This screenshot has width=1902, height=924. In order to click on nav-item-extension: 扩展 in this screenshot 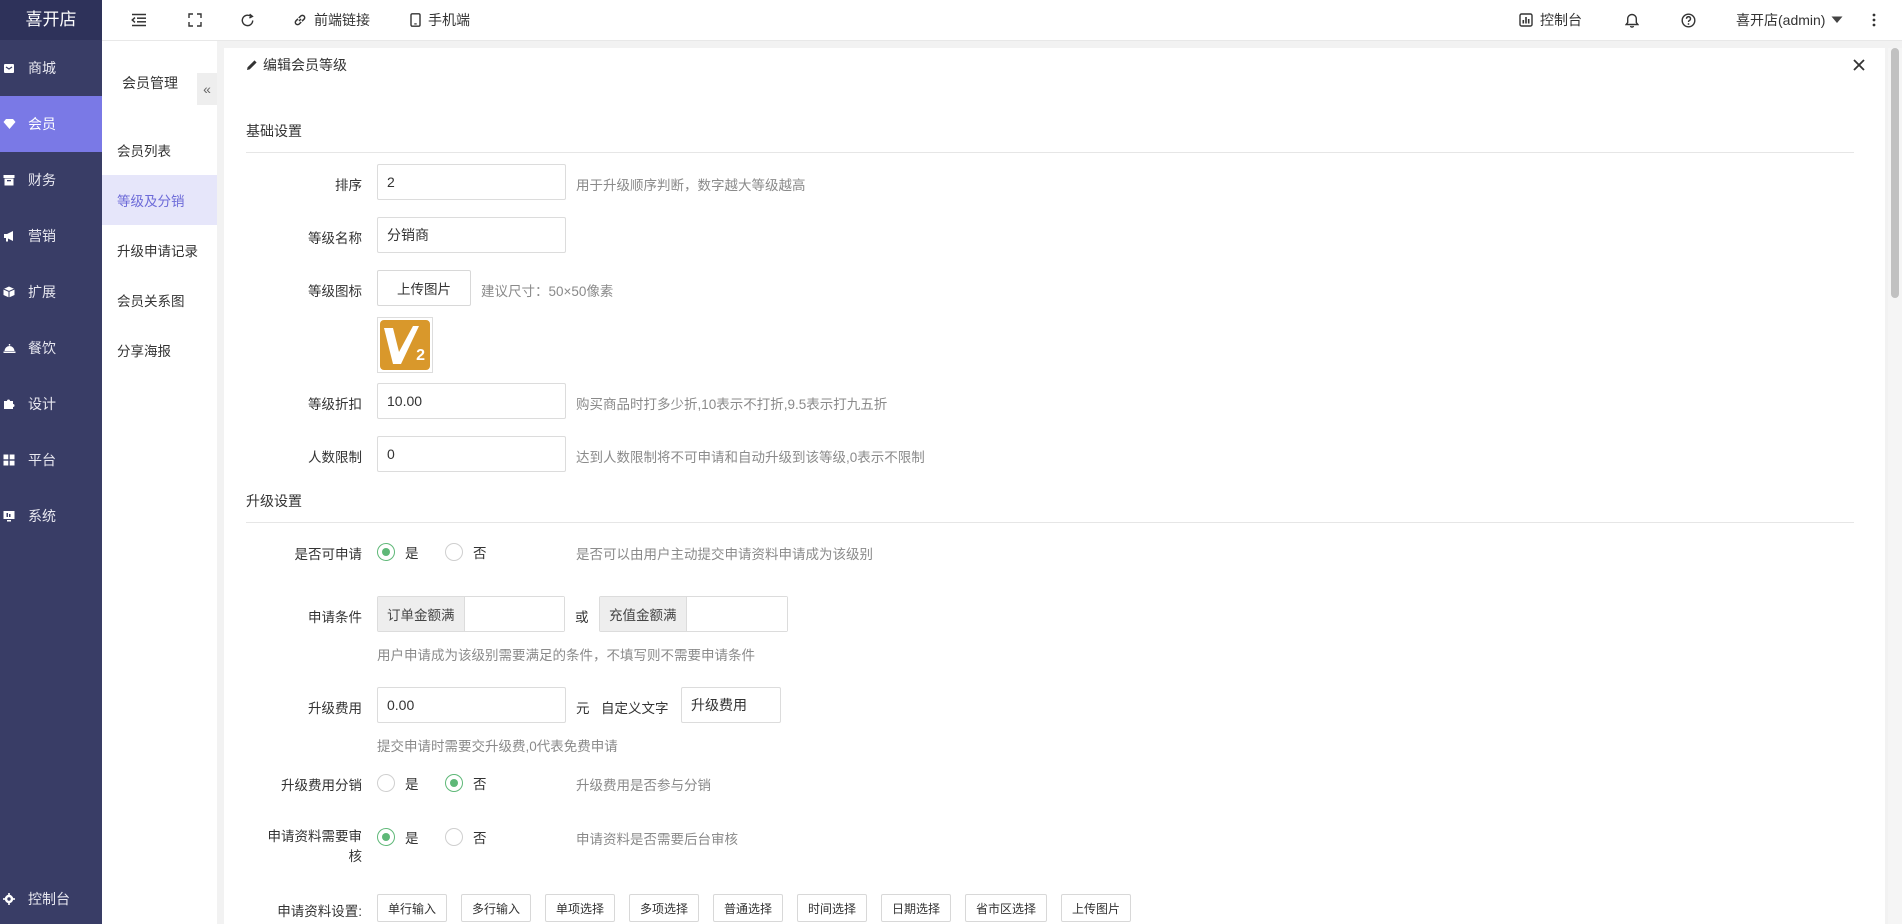, I will do `click(51, 292)`.